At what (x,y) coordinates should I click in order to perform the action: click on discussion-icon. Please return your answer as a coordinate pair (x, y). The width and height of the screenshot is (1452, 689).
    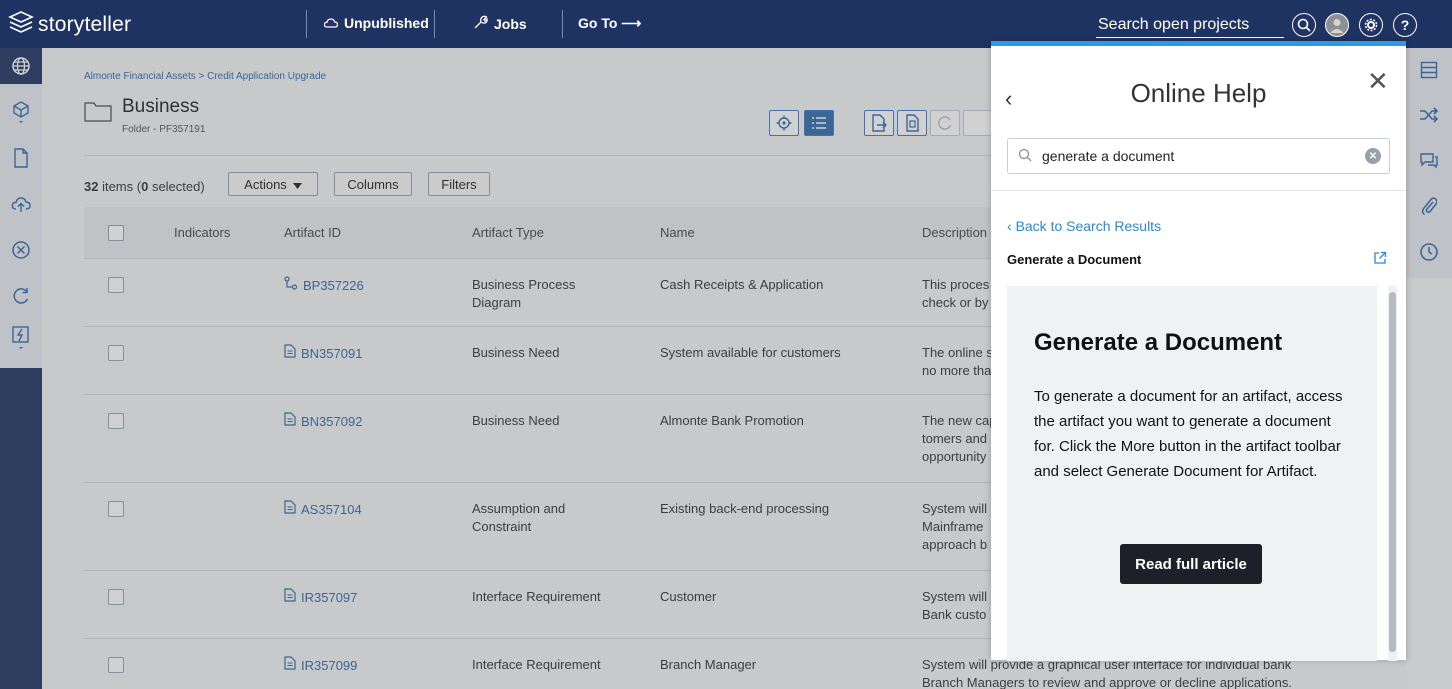
    Looking at the image, I should click on (1429, 160).